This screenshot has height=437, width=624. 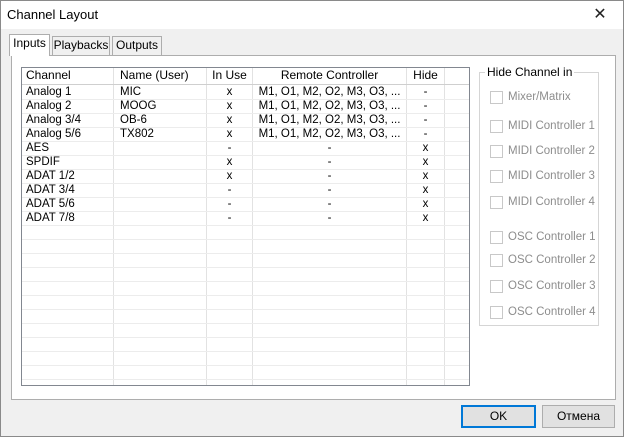 What do you see at coordinates (329, 76) in the screenshot?
I see `column-header-remote-controller: Remote Controller` at bounding box center [329, 76].